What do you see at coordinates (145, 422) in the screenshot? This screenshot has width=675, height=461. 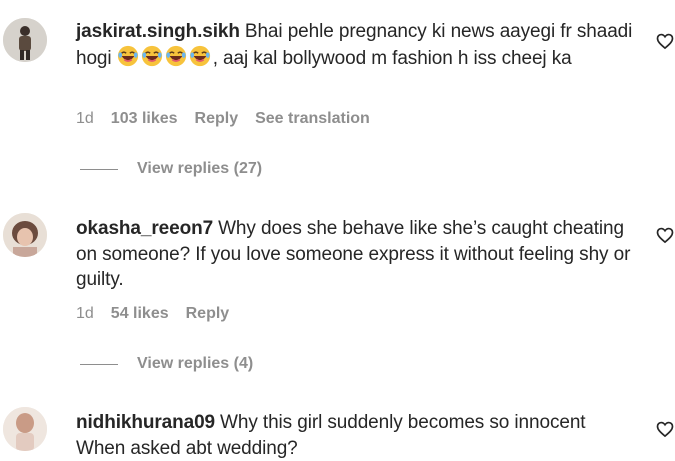 I see `comment-username: nidhikhurana09` at bounding box center [145, 422].